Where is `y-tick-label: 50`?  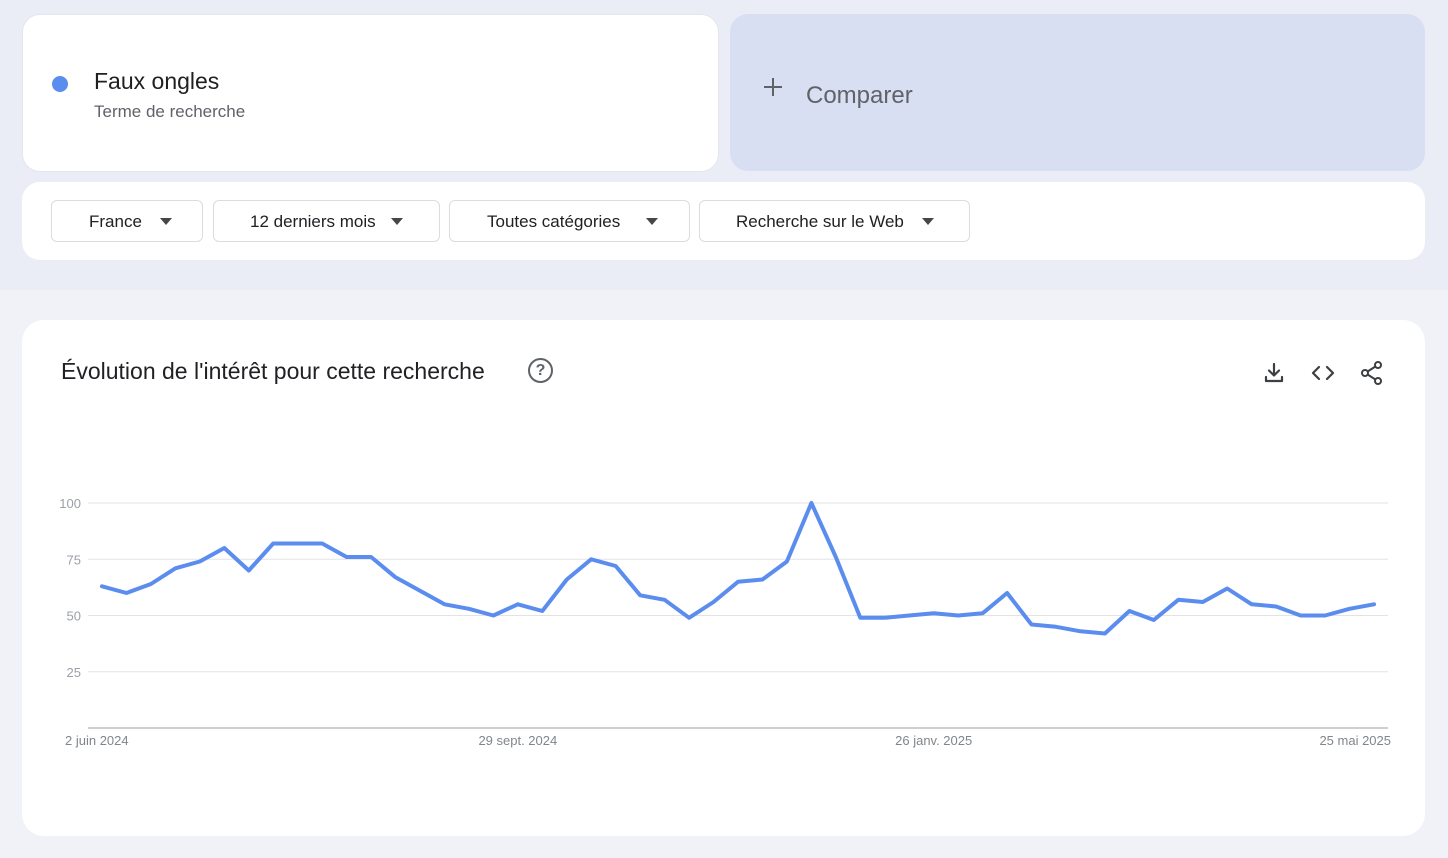
y-tick-label: 50 is located at coordinates (74, 616).